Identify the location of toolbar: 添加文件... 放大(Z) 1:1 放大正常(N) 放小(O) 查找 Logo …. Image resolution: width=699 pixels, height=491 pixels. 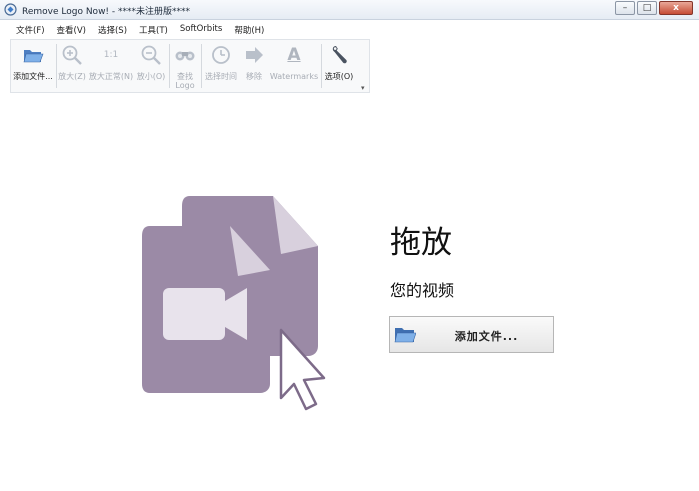
(190, 66).